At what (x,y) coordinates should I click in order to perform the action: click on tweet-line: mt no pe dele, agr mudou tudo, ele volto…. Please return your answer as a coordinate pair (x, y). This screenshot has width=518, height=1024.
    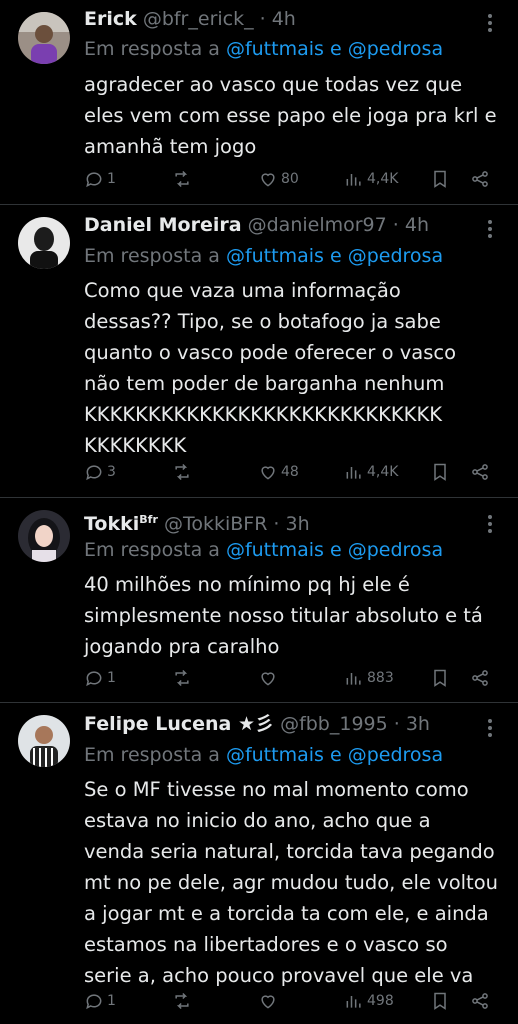
    Looking at the image, I should click on (291, 882).